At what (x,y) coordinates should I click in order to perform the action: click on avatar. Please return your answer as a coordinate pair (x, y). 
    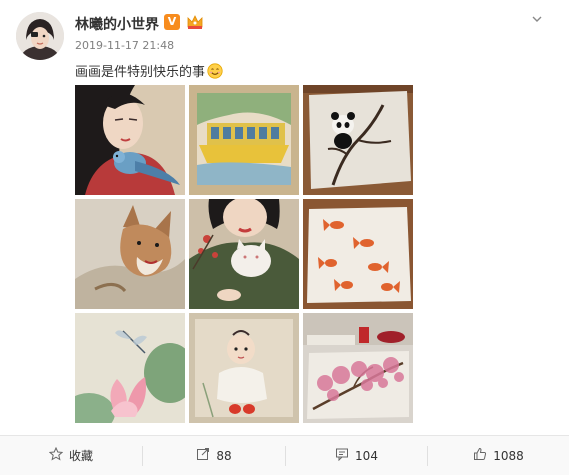
    Looking at the image, I should click on (40, 36).